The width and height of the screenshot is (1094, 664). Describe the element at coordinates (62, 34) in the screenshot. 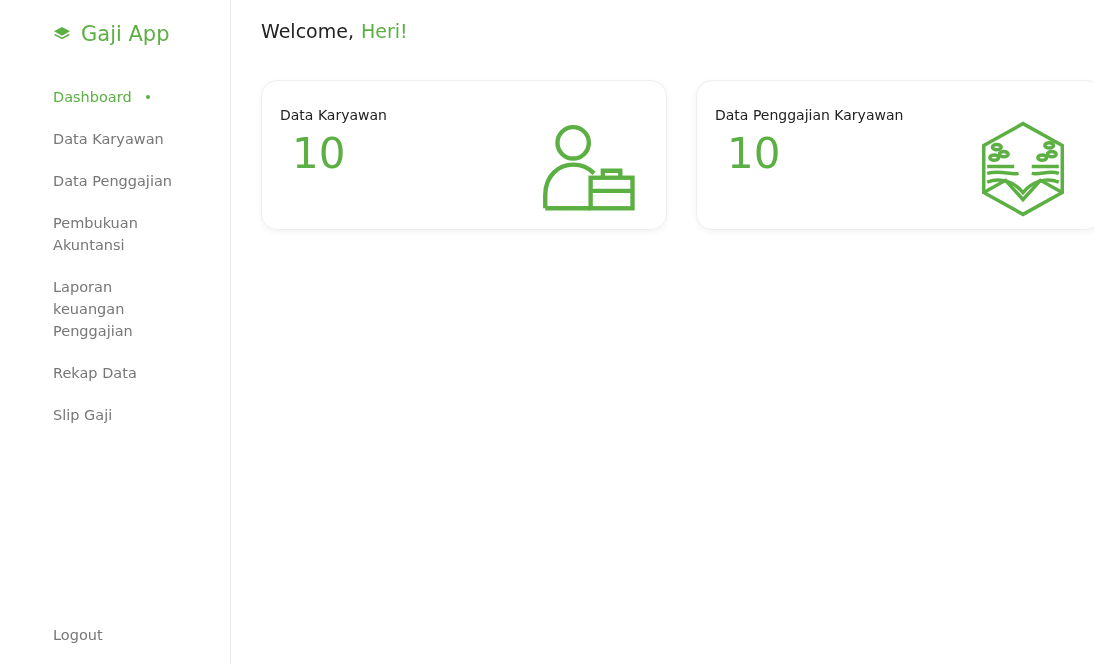

I see `layers-icon` at that location.